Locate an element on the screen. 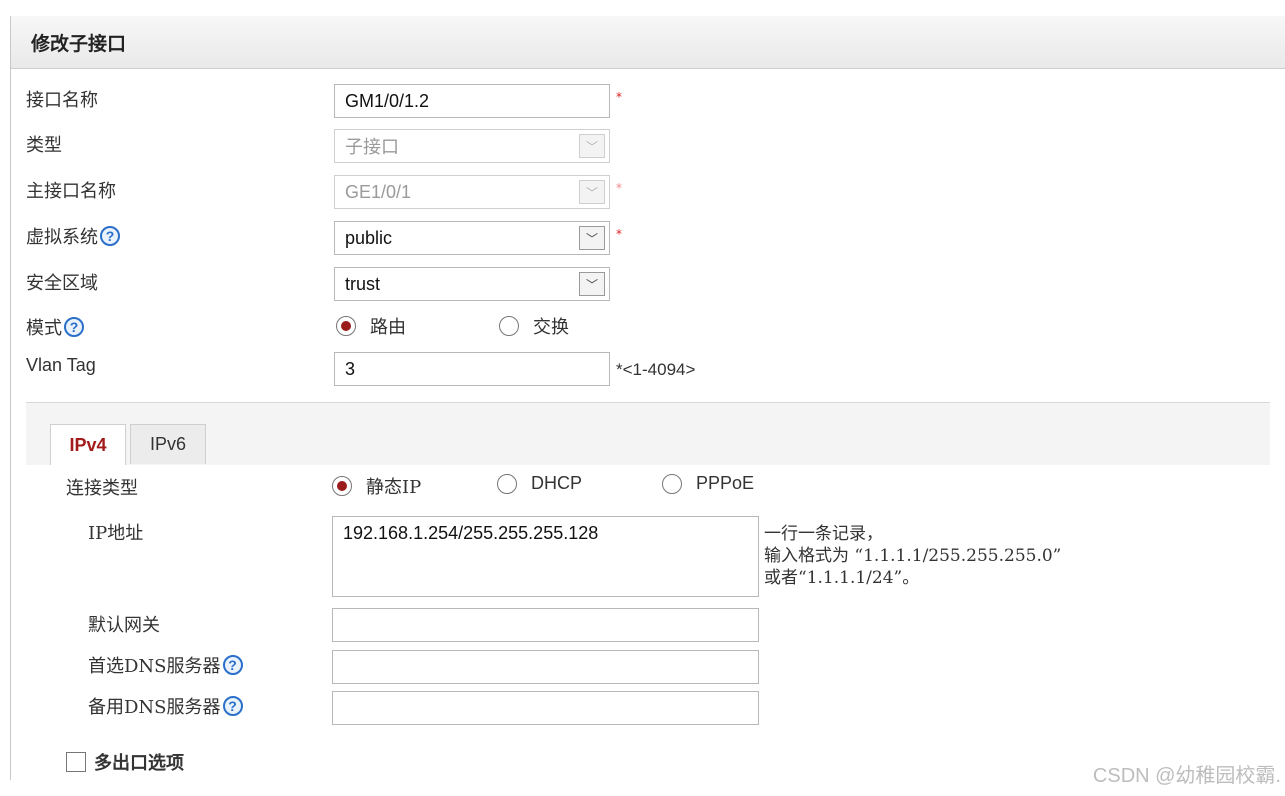 The image size is (1285, 796). dhcp-label: DHCP is located at coordinates (557, 483).